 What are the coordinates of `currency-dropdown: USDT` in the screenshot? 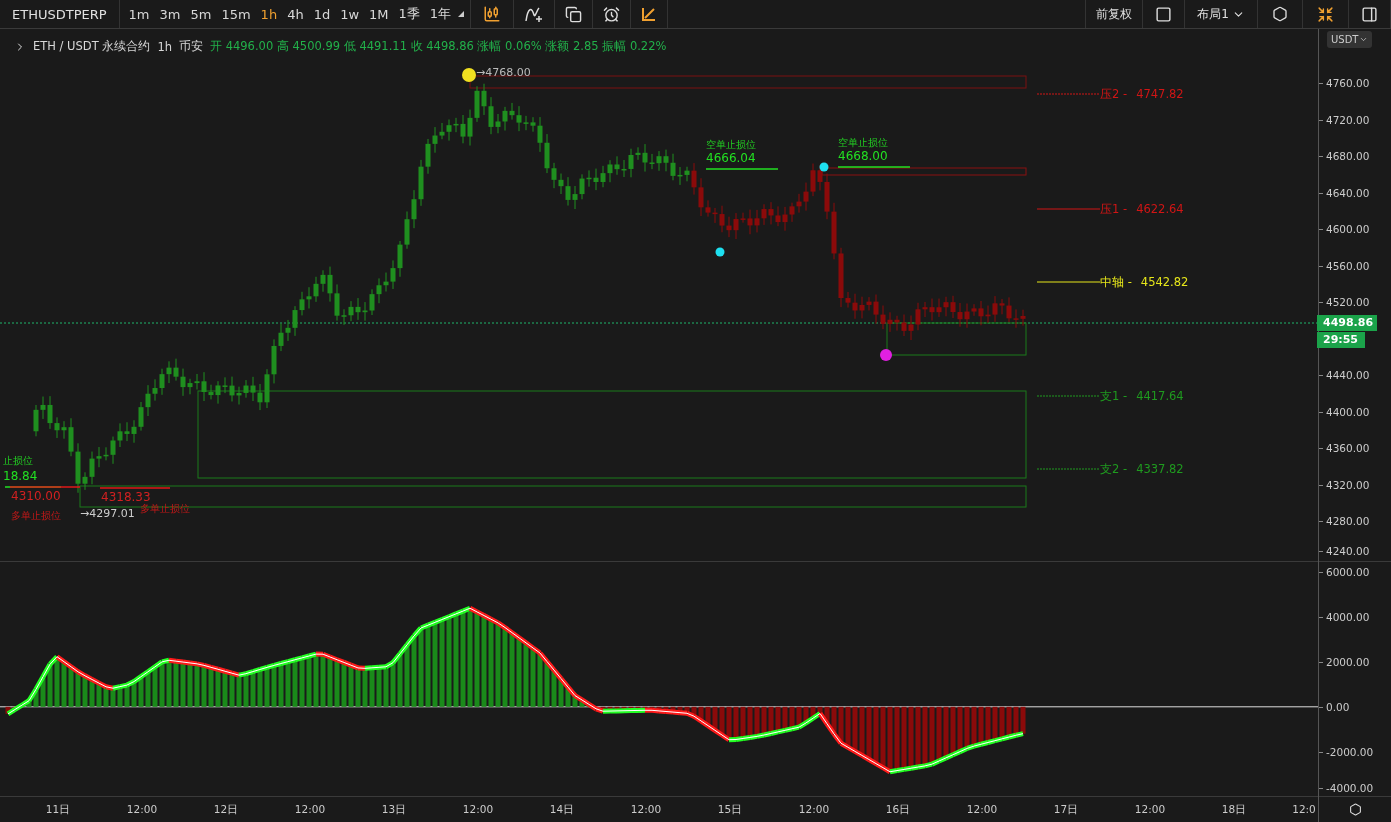 It's located at (1350, 39).